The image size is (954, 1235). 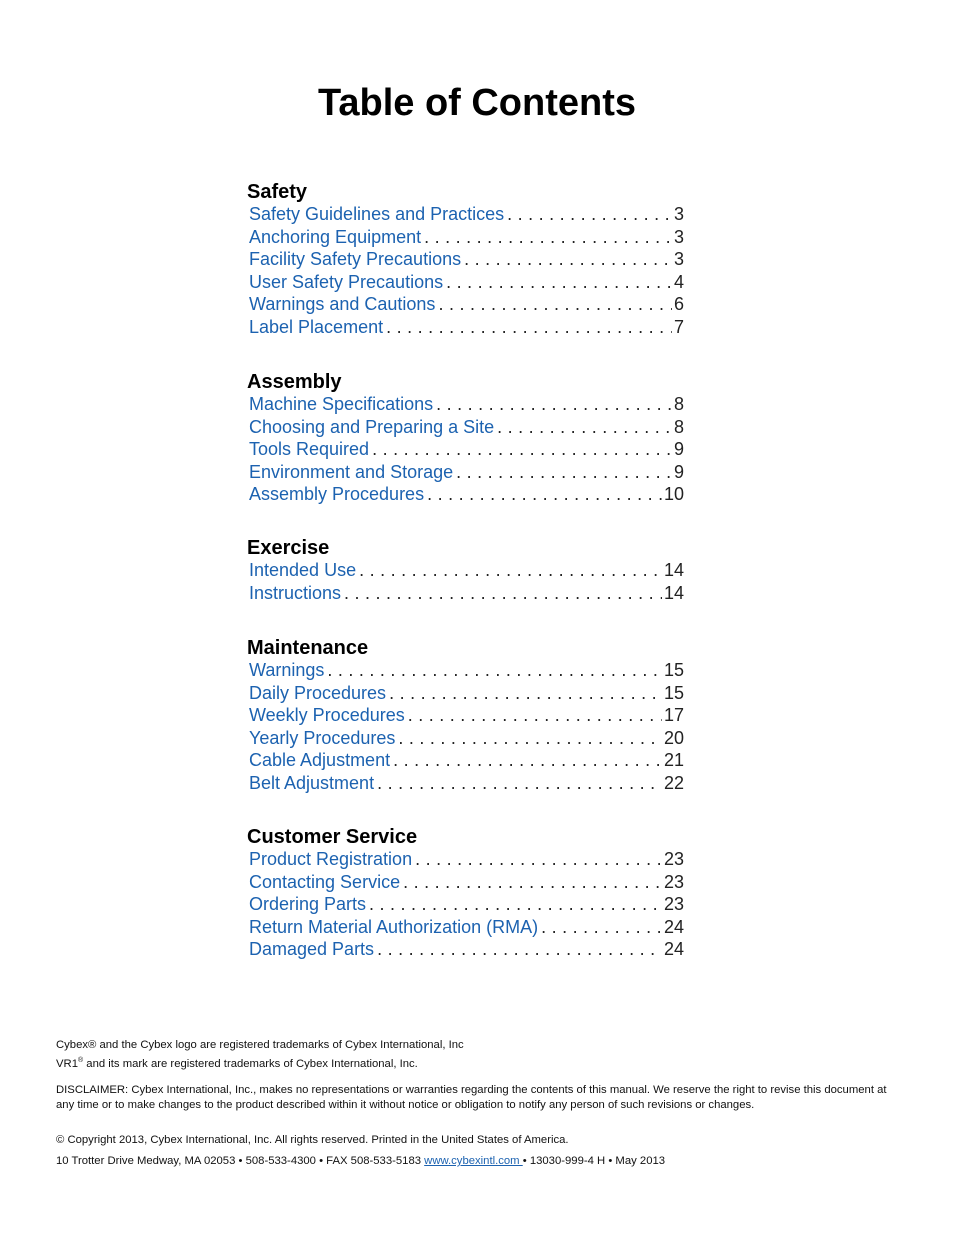 I want to click on page-number: 21, so click(x=673, y=760).